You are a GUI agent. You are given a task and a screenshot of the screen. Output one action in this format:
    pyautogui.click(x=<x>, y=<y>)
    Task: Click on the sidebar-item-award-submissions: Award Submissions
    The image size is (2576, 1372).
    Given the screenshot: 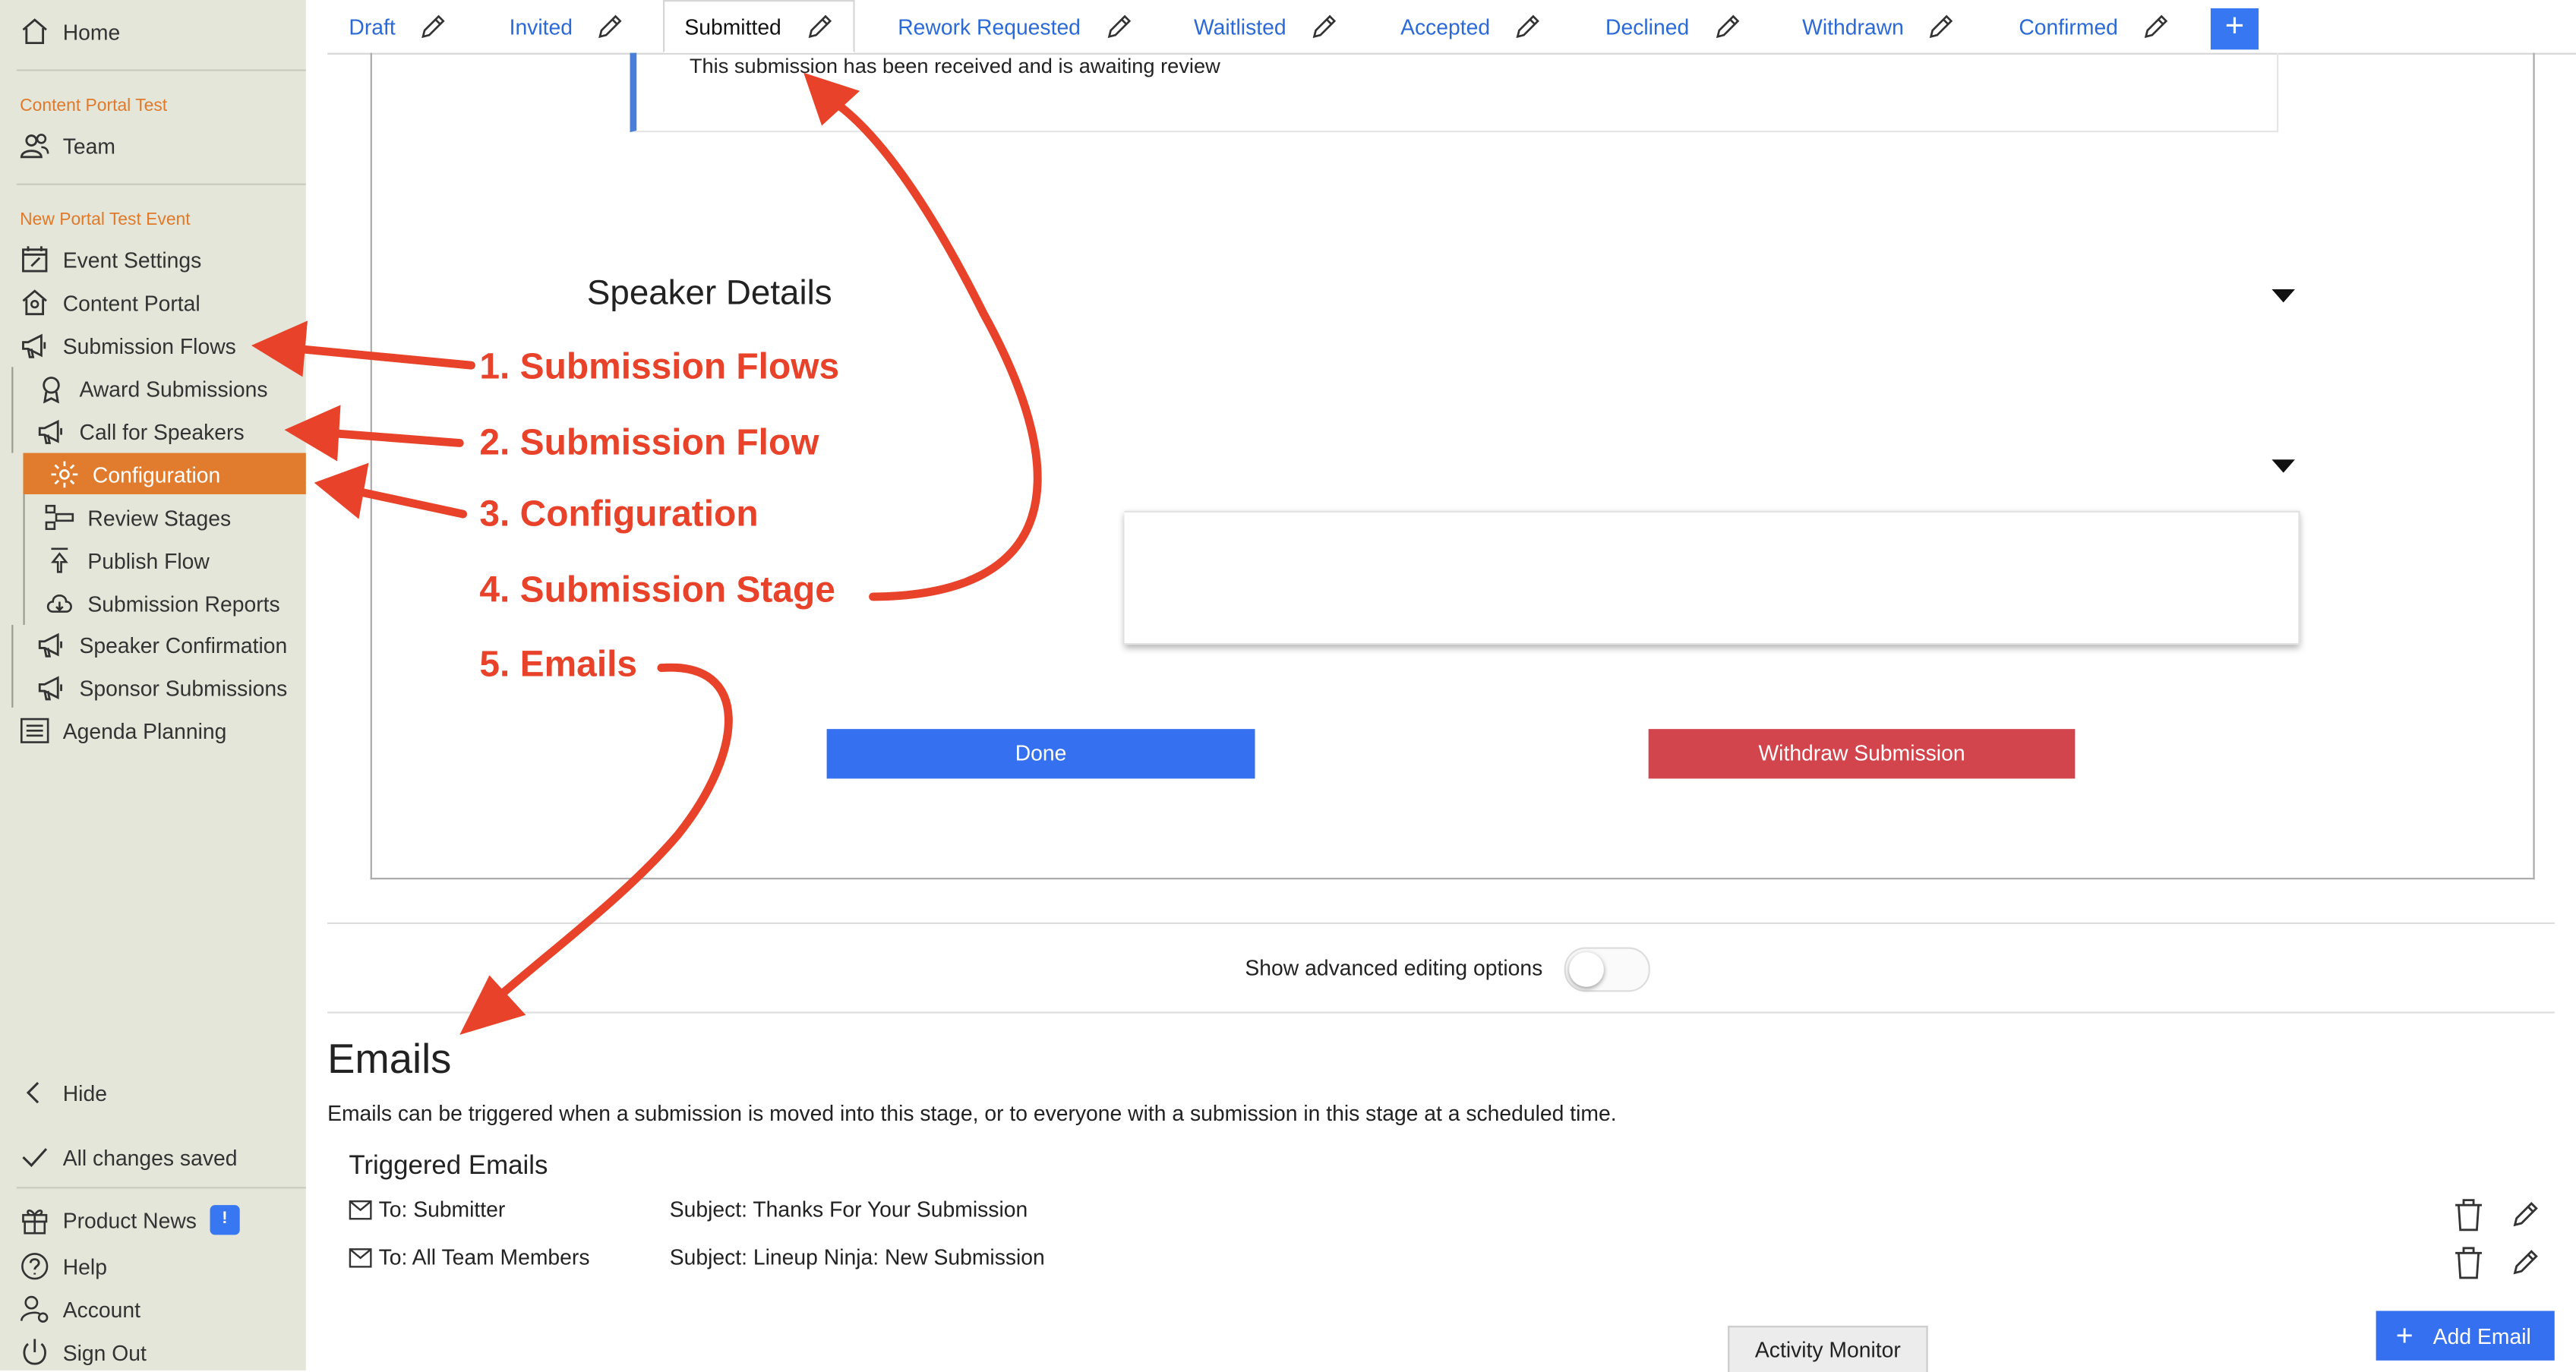 What is the action you would take?
    pyautogui.click(x=152, y=389)
    